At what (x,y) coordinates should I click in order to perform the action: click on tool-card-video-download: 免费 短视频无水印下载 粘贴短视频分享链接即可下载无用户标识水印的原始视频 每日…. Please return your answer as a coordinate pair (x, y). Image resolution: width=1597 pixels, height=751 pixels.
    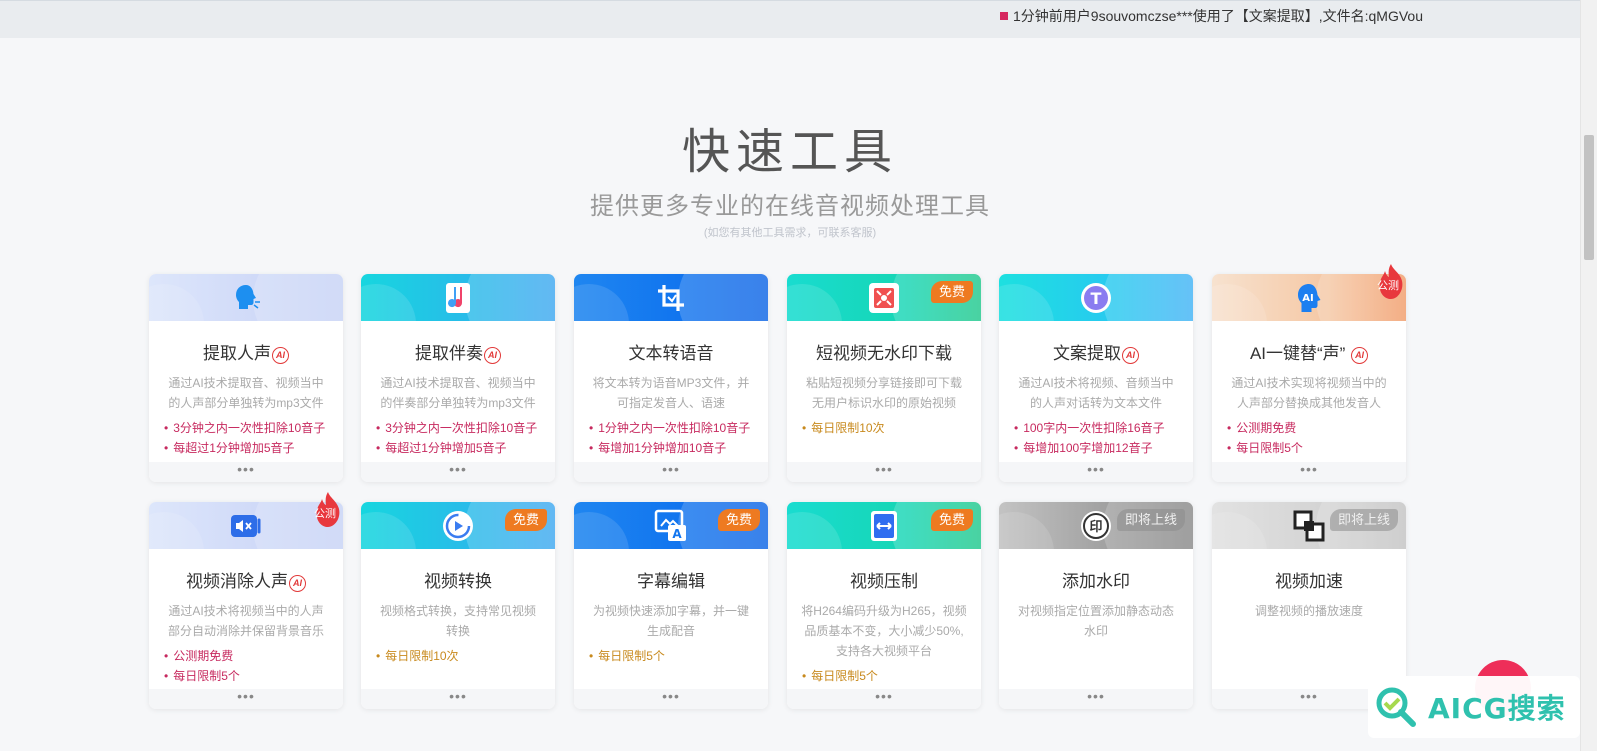
    Looking at the image, I should click on (884, 378).